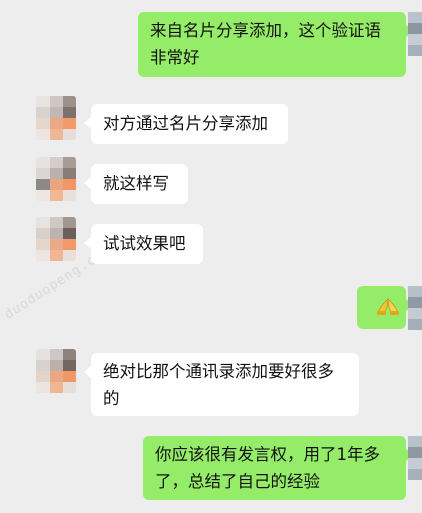  Describe the element at coordinates (275, 44) in the screenshot. I see `message-outgoing: 来自名片分享添加，这个验证语 非常好` at that location.